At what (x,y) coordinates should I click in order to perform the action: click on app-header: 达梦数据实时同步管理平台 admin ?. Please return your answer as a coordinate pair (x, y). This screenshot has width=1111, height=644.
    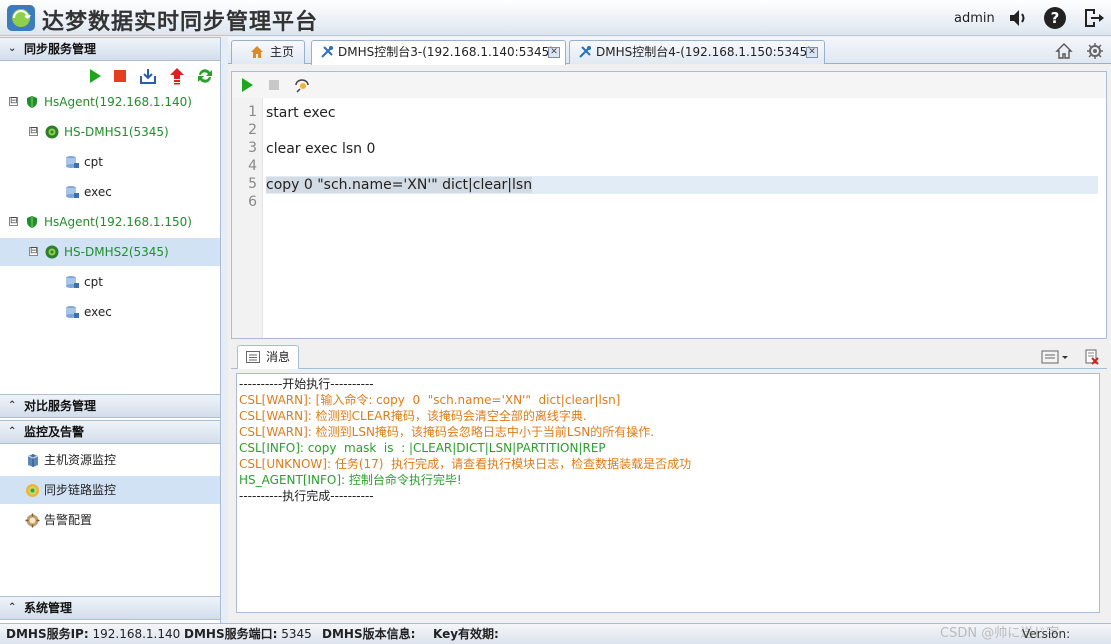
    Looking at the image, I should click on (555, 18).